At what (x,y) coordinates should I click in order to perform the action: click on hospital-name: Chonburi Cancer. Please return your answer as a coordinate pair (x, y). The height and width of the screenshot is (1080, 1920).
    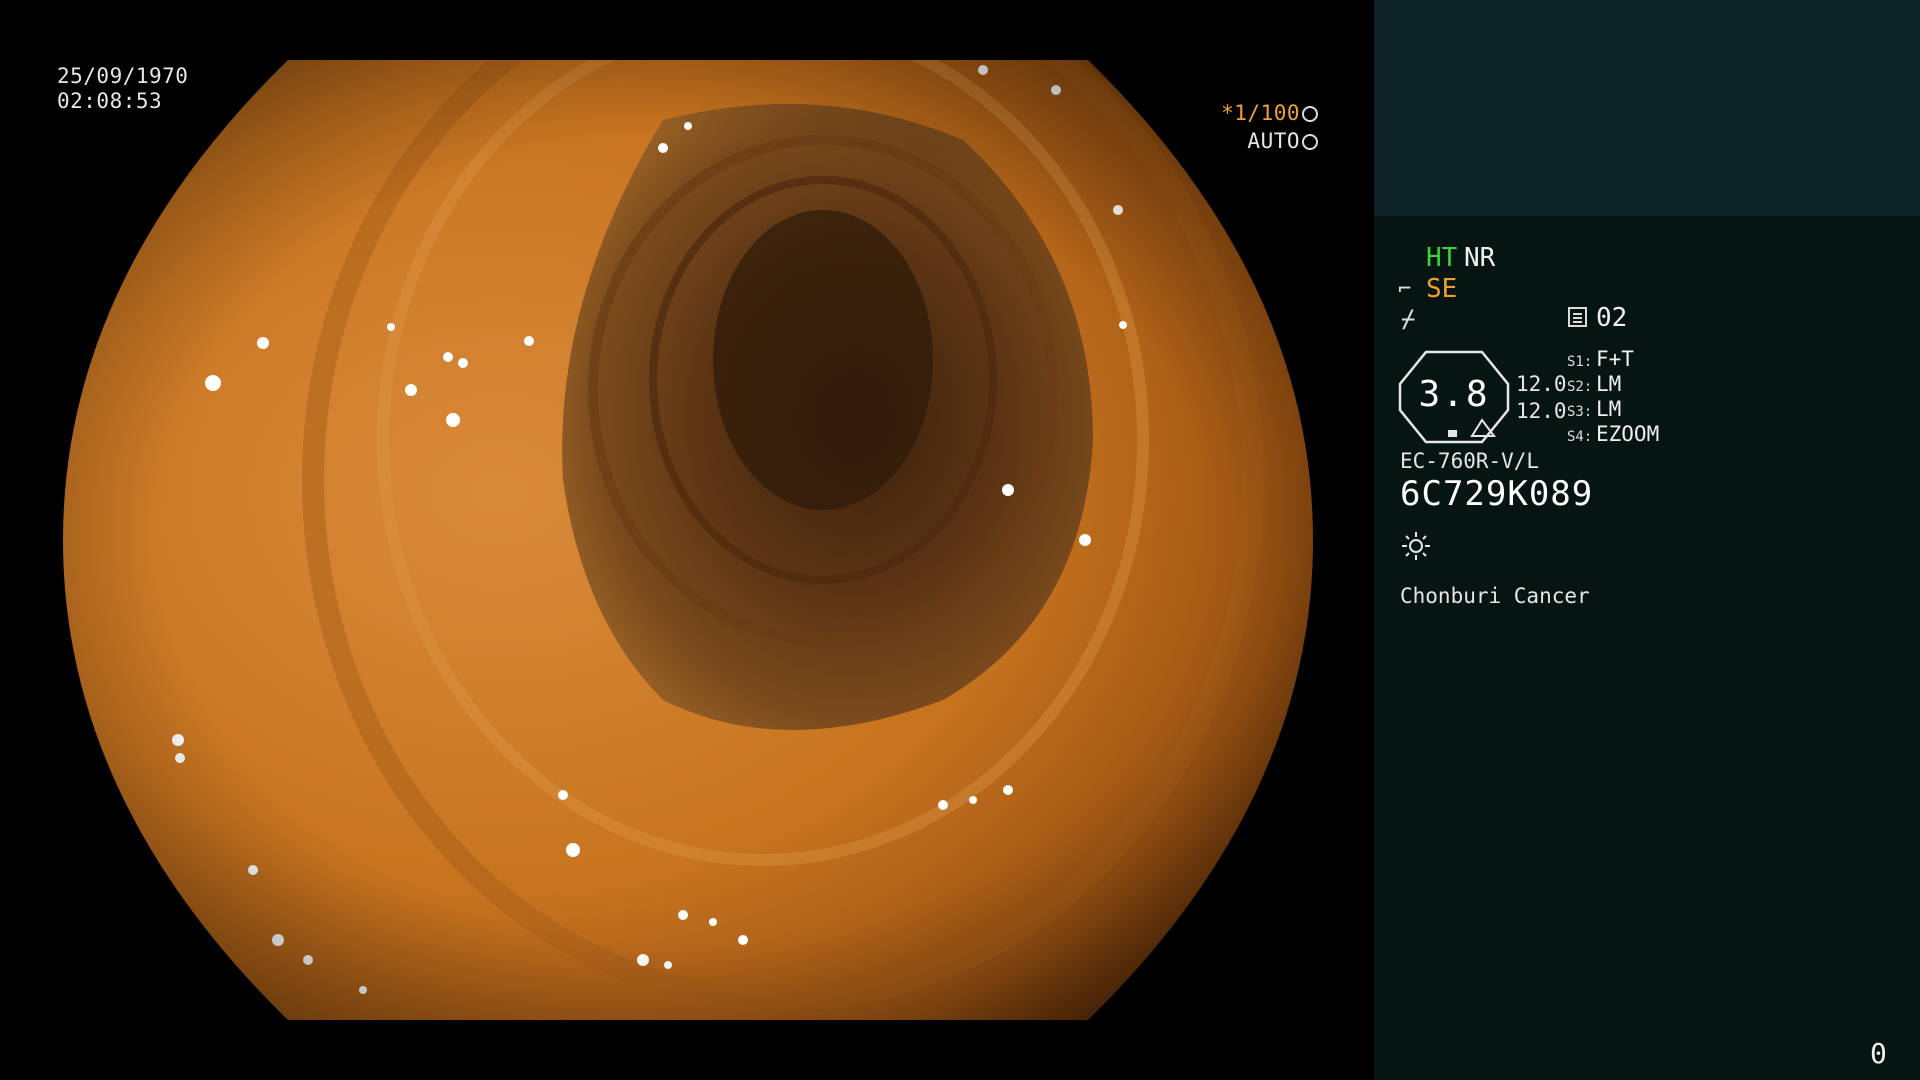
    Looking at the image, I should click on (1495, 596).